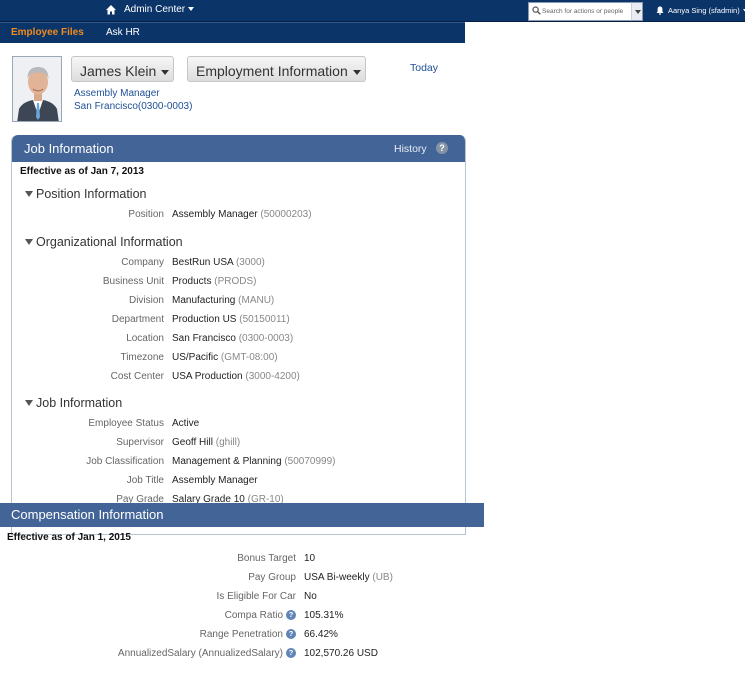 Image resolution: width=745 pixels, height=676 pixels. I want to click on field-label: Position, so click(146, 214).